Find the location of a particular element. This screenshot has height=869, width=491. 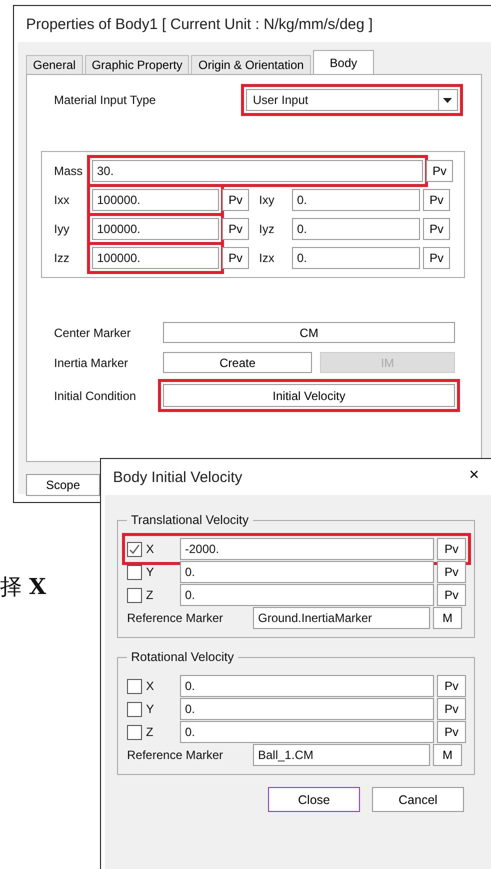

field-label: Ixy is located at coordinates (267, 200).